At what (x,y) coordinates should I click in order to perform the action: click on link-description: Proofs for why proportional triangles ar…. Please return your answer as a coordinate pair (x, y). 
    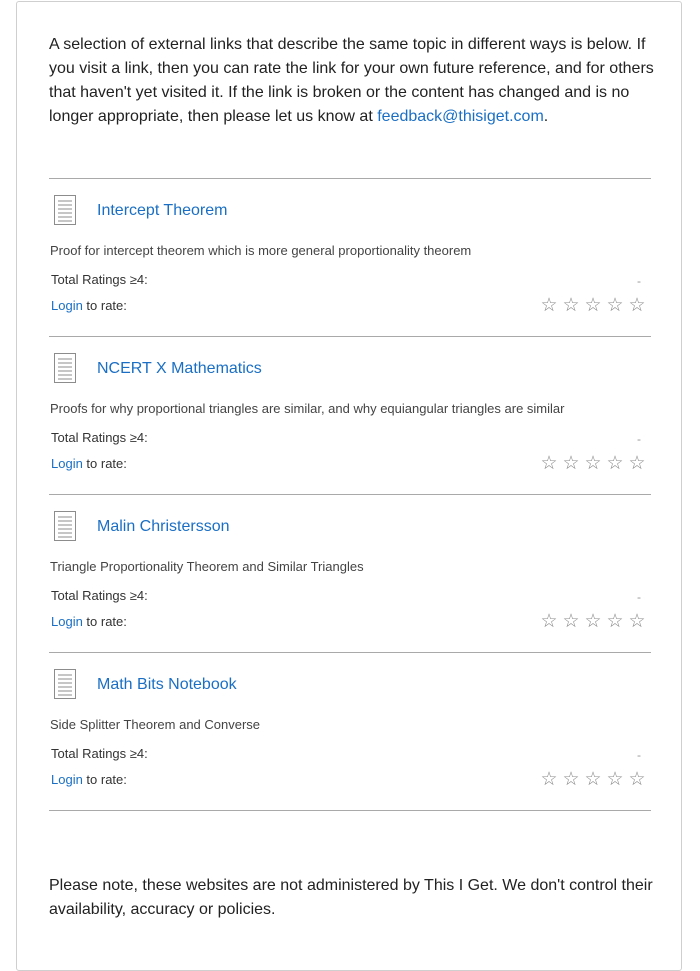
    Looking at the image, I should click on (307, 408).